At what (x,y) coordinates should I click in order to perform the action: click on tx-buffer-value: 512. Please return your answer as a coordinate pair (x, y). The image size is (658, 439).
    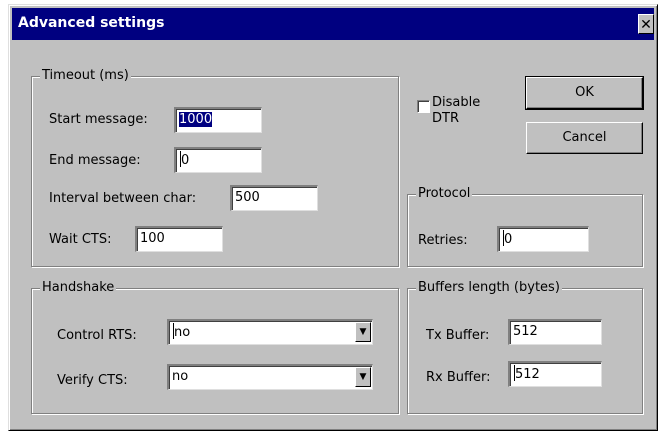
    Looking at the image, I should click on (525, 331).